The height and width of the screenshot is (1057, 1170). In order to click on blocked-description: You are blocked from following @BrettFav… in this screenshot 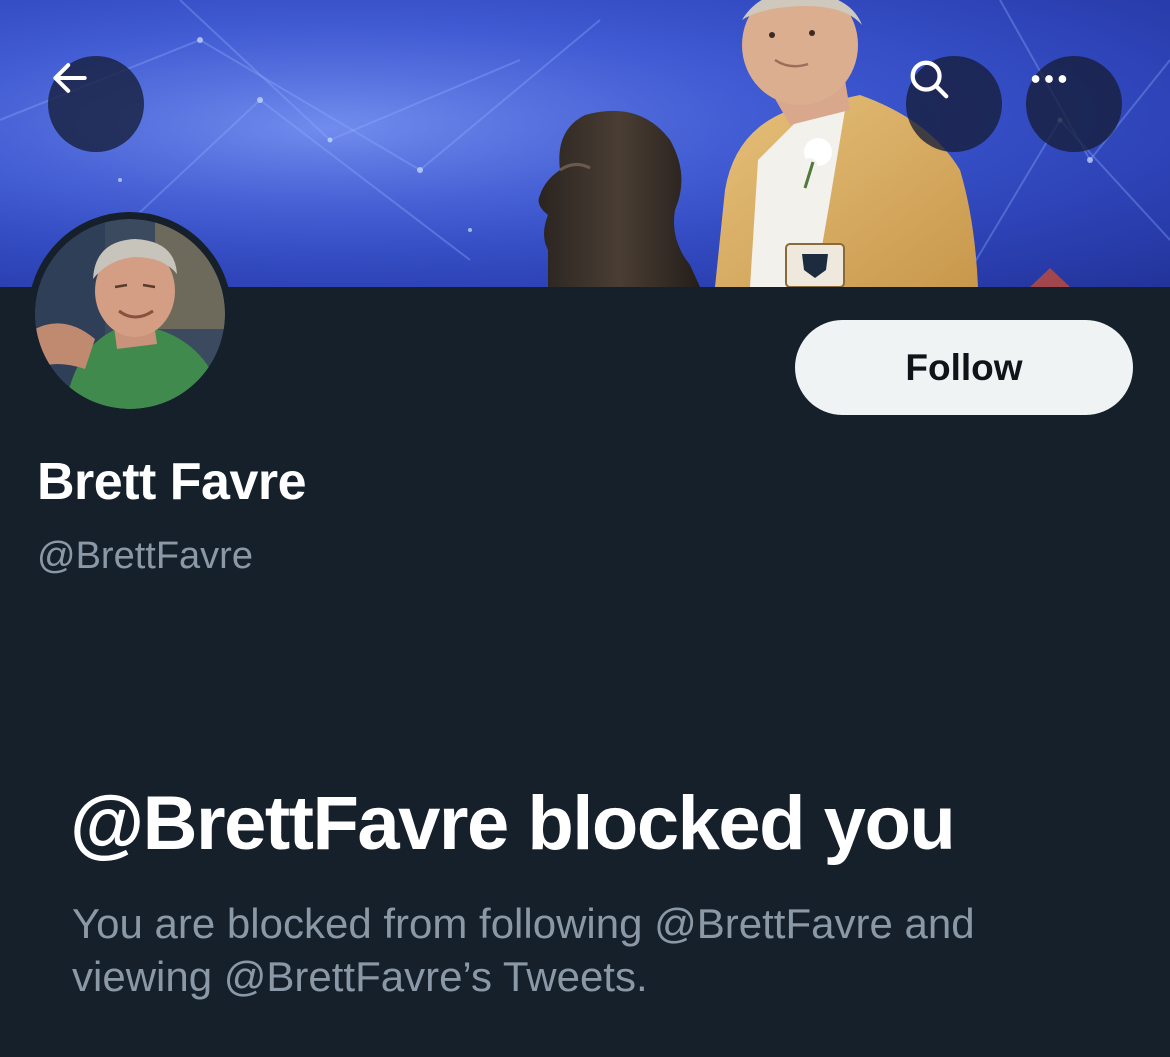, I will do `click(523, 950)`.